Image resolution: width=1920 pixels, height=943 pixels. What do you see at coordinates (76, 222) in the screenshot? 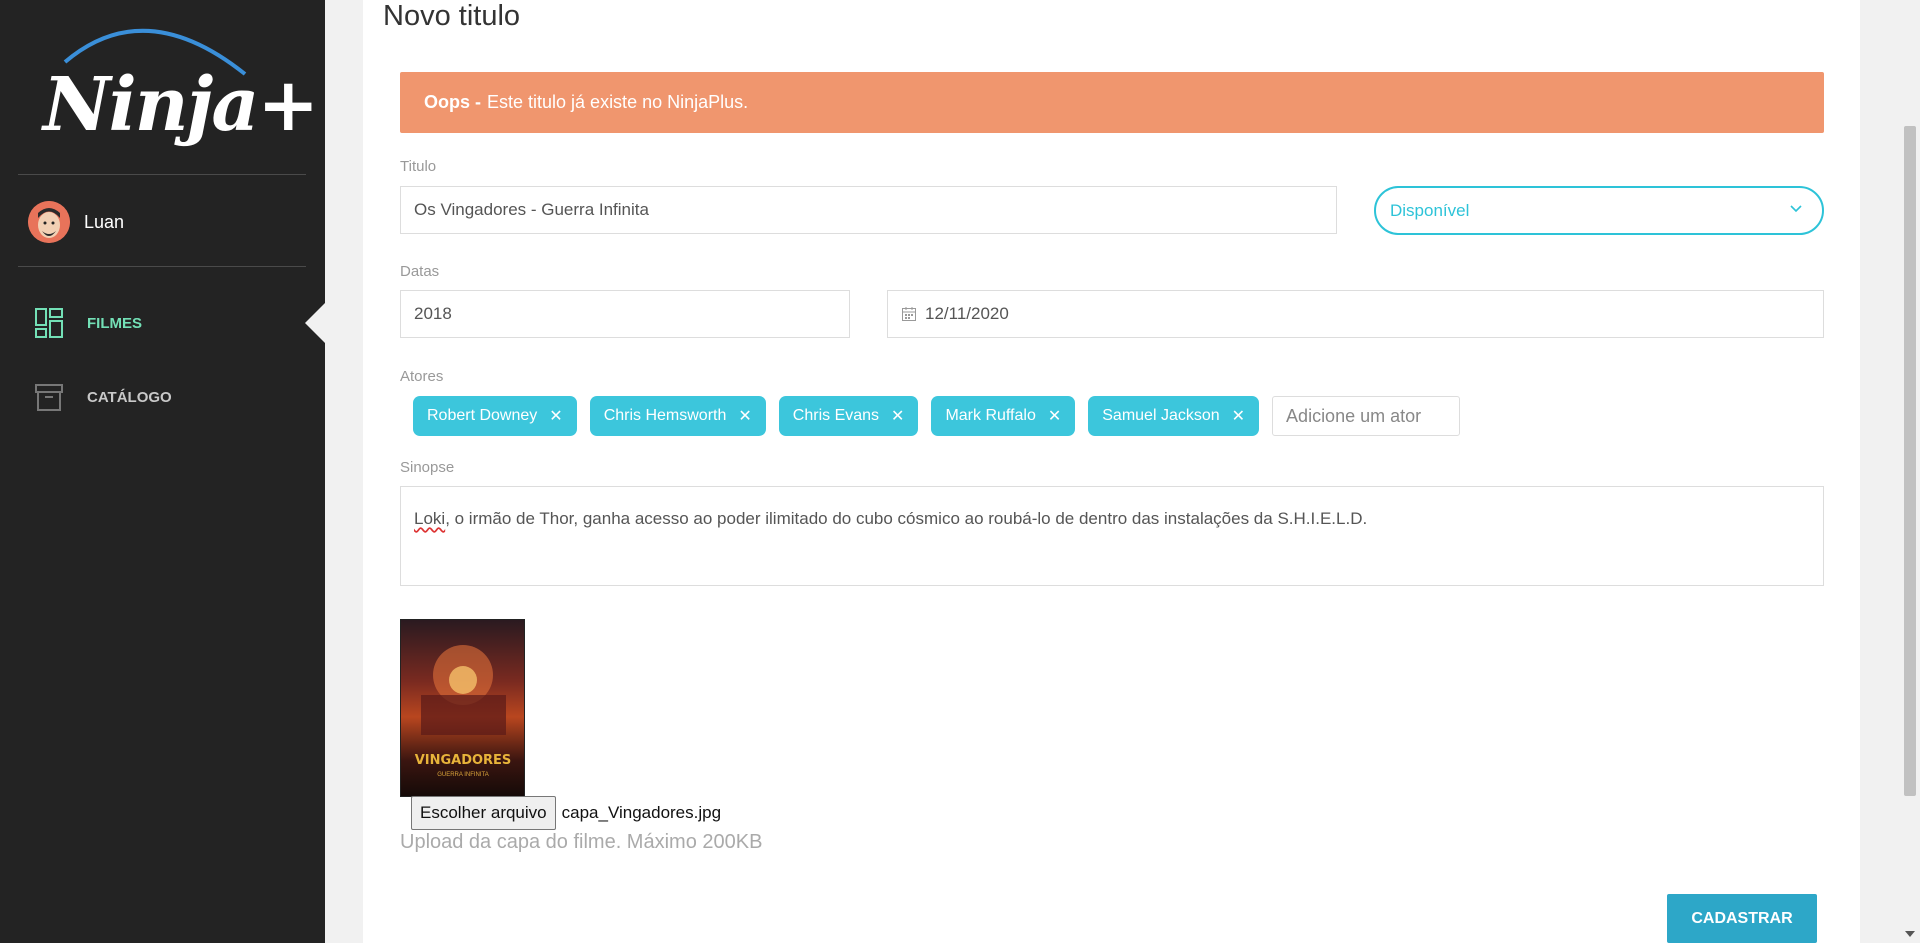
I see `user-profile: Luan` at bounding box center [76, 222].